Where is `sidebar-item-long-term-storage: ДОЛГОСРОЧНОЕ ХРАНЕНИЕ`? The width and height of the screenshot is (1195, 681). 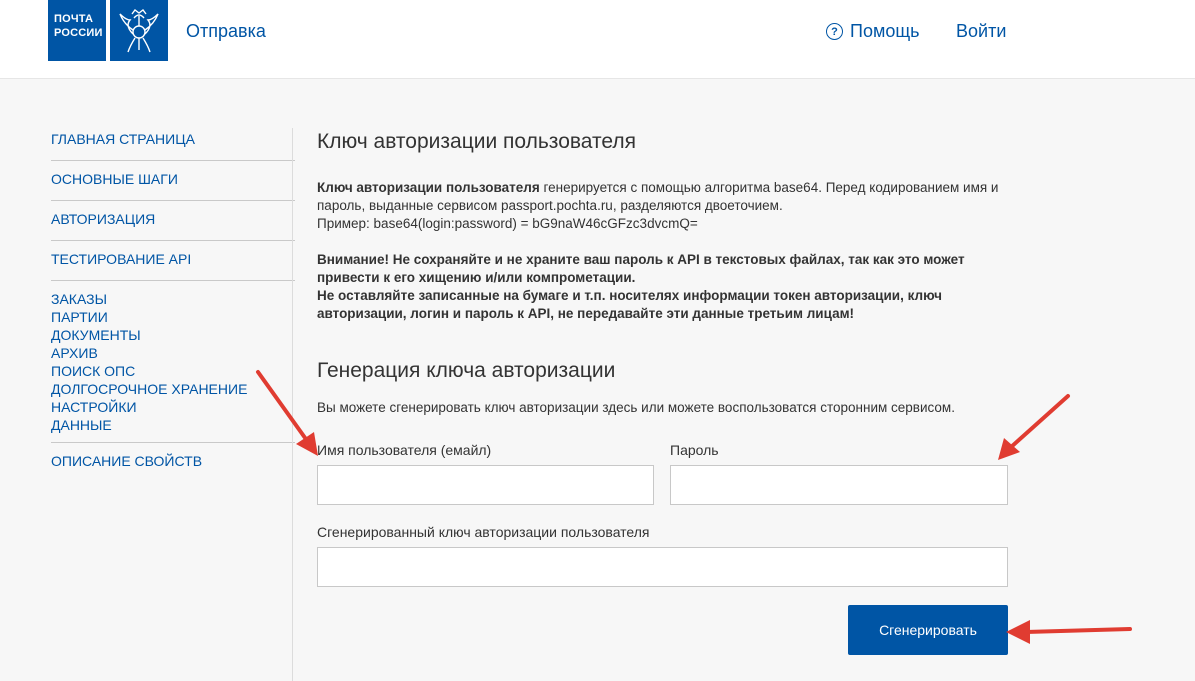
sidebar-item-long-term-storage: ДОЛГОСРОЧНОЕ ХРАНЕНИЕ is located at coordinates (173, 389).